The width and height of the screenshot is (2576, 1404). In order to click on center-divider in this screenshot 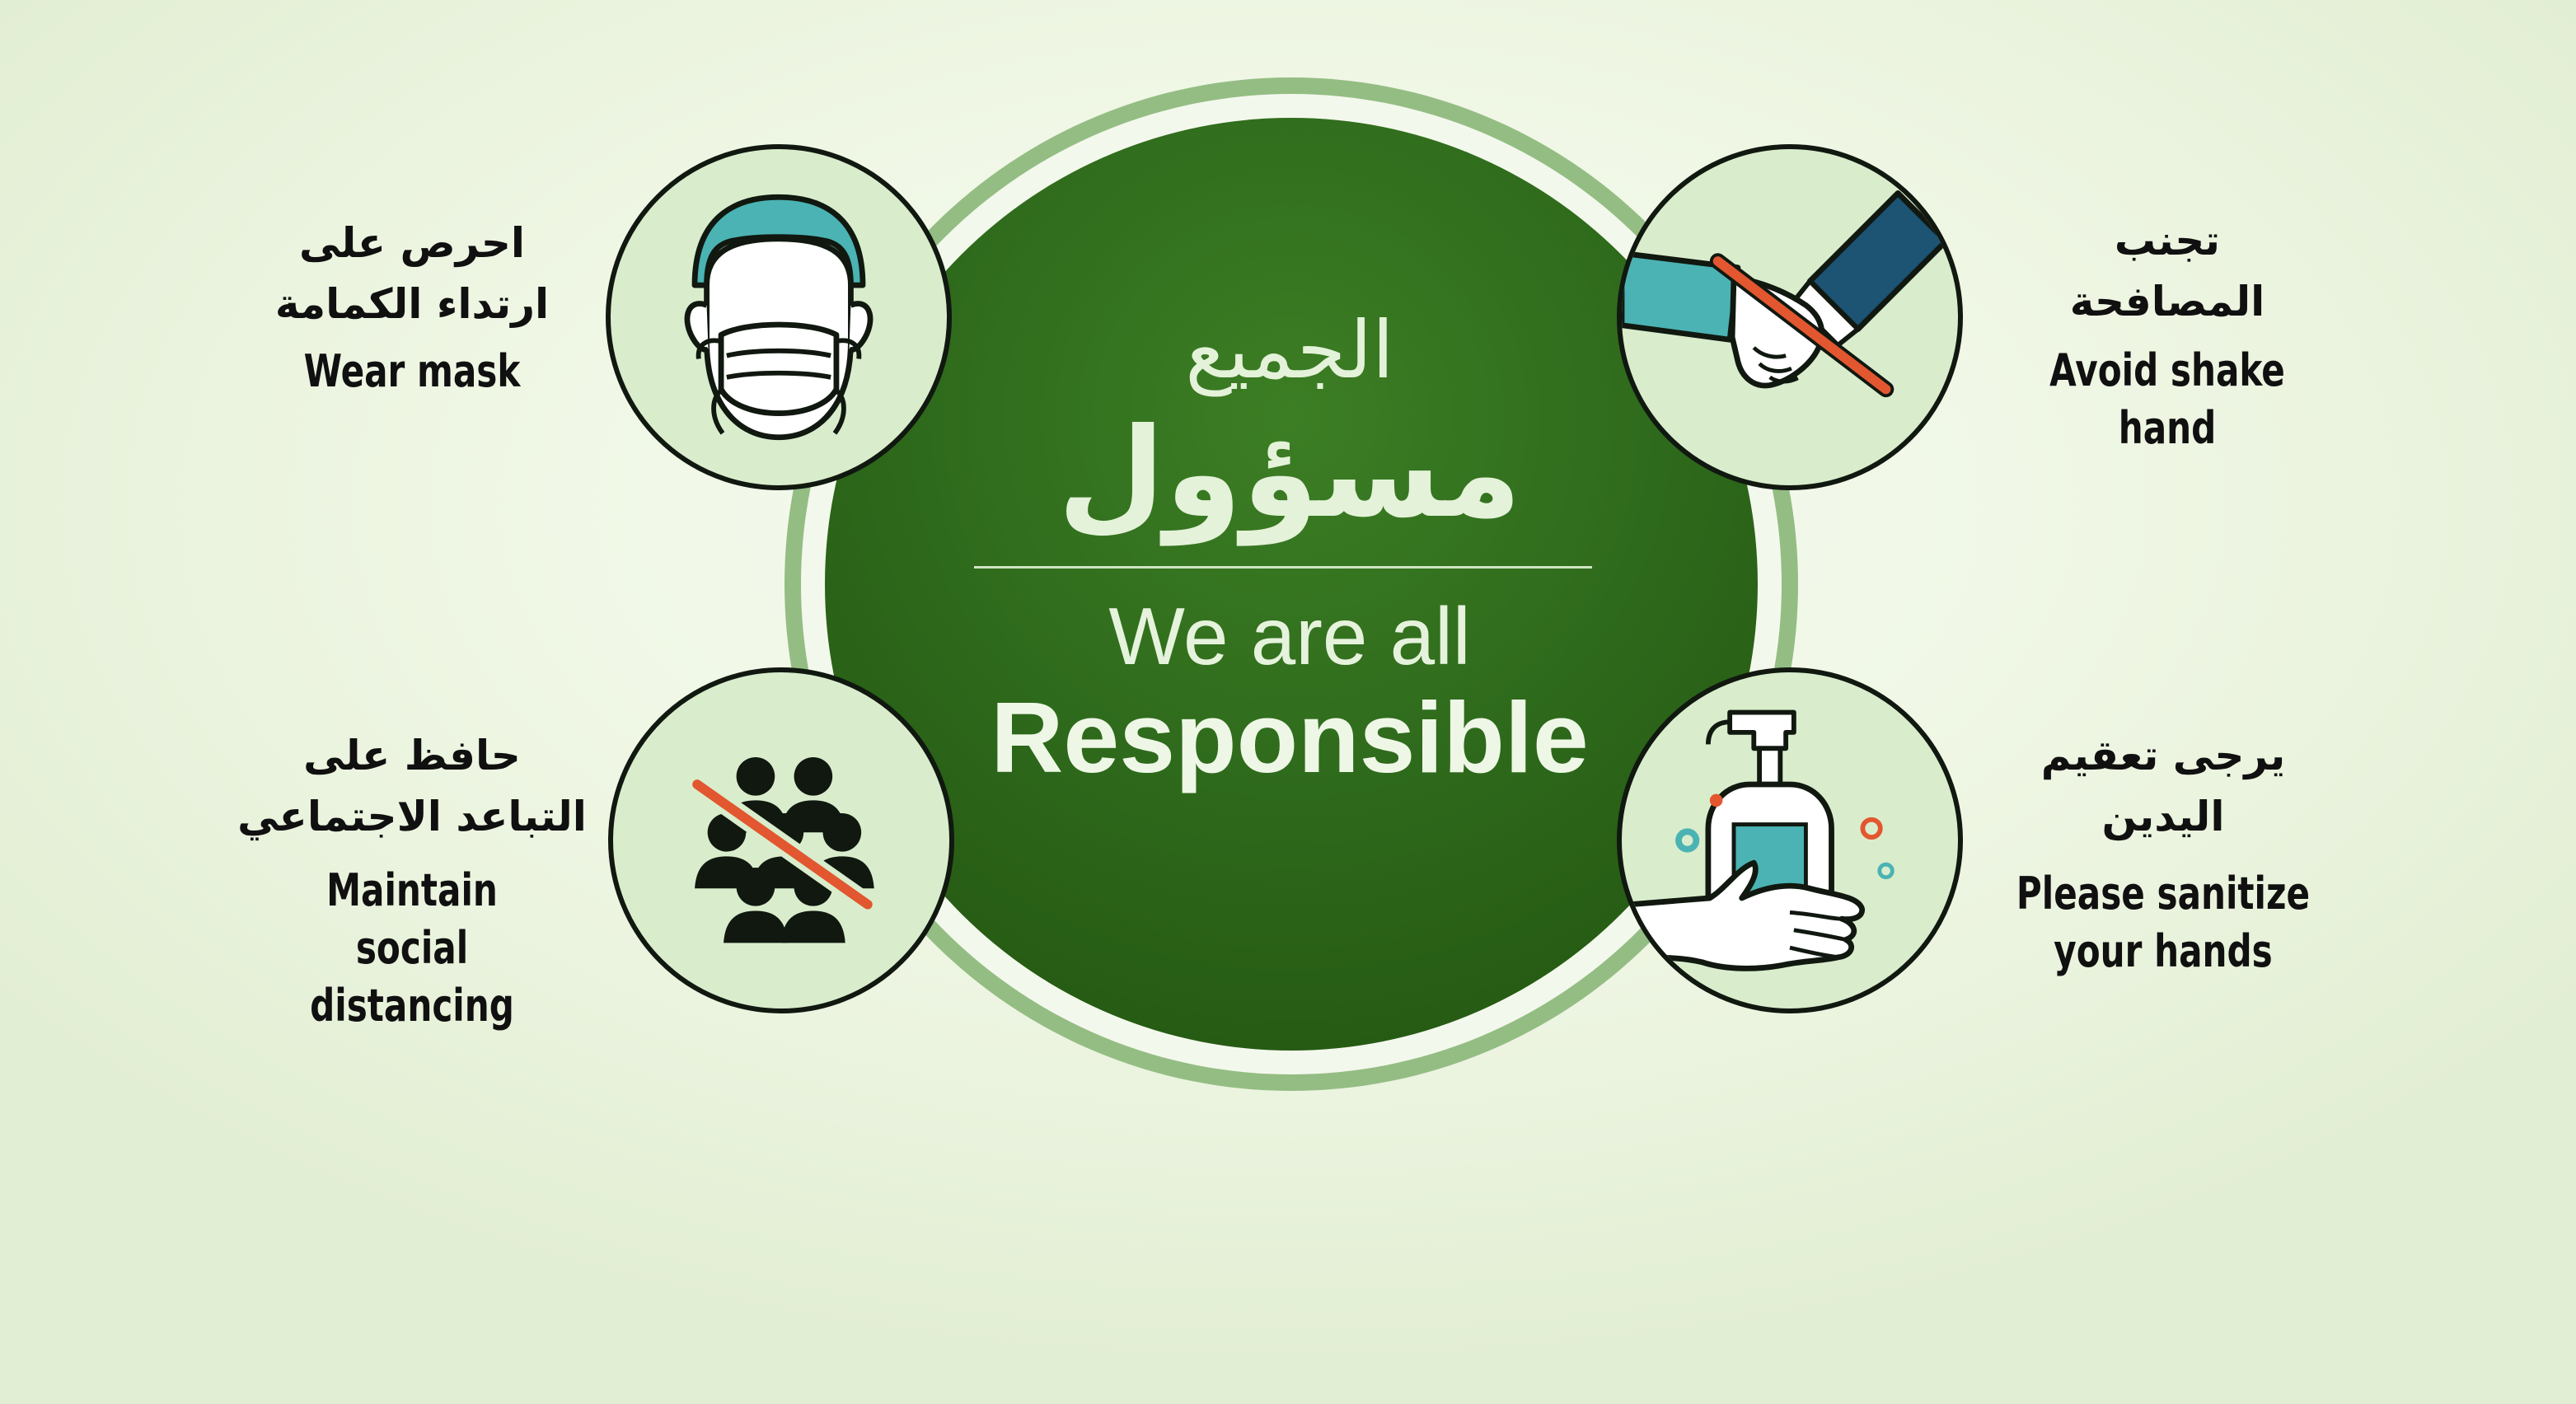, I will do `click(1283, 567)`.